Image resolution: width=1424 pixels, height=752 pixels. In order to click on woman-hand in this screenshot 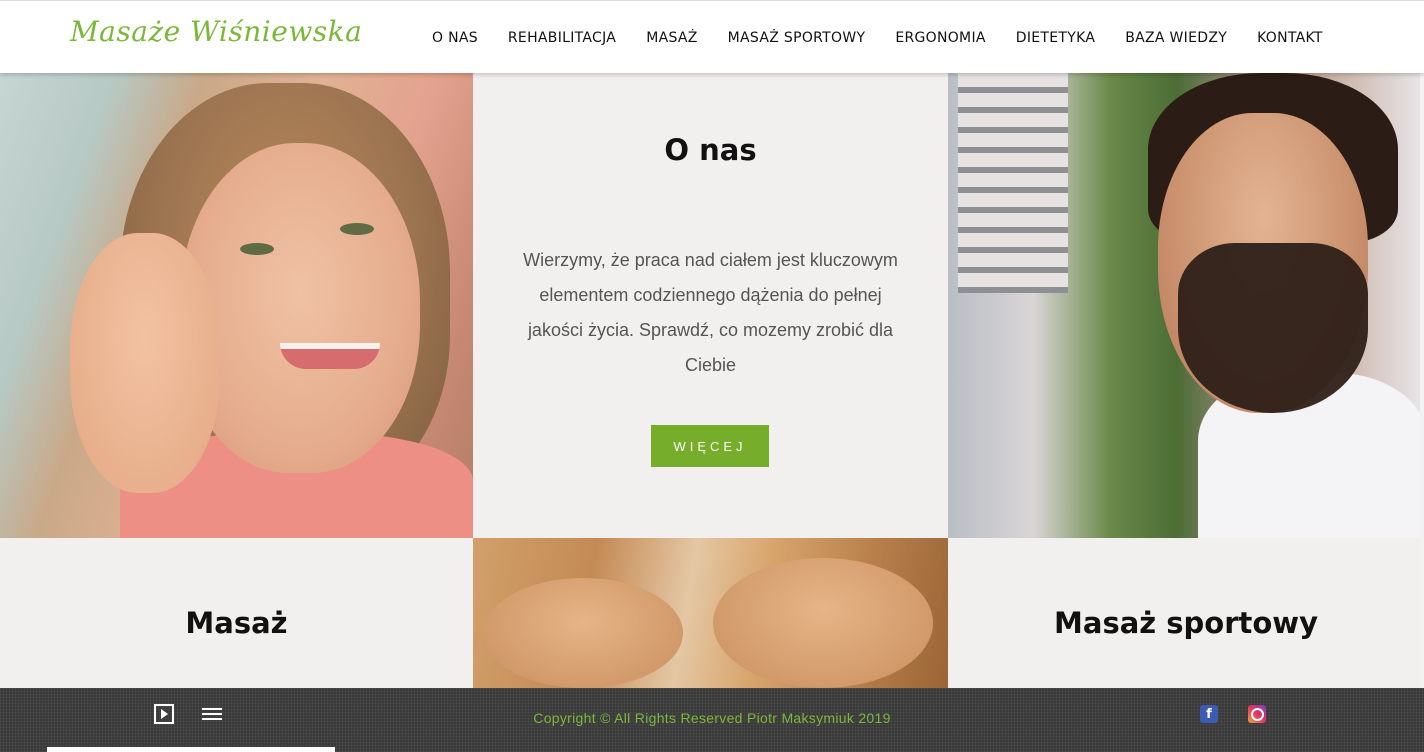, I will do `click(145, 363)`.